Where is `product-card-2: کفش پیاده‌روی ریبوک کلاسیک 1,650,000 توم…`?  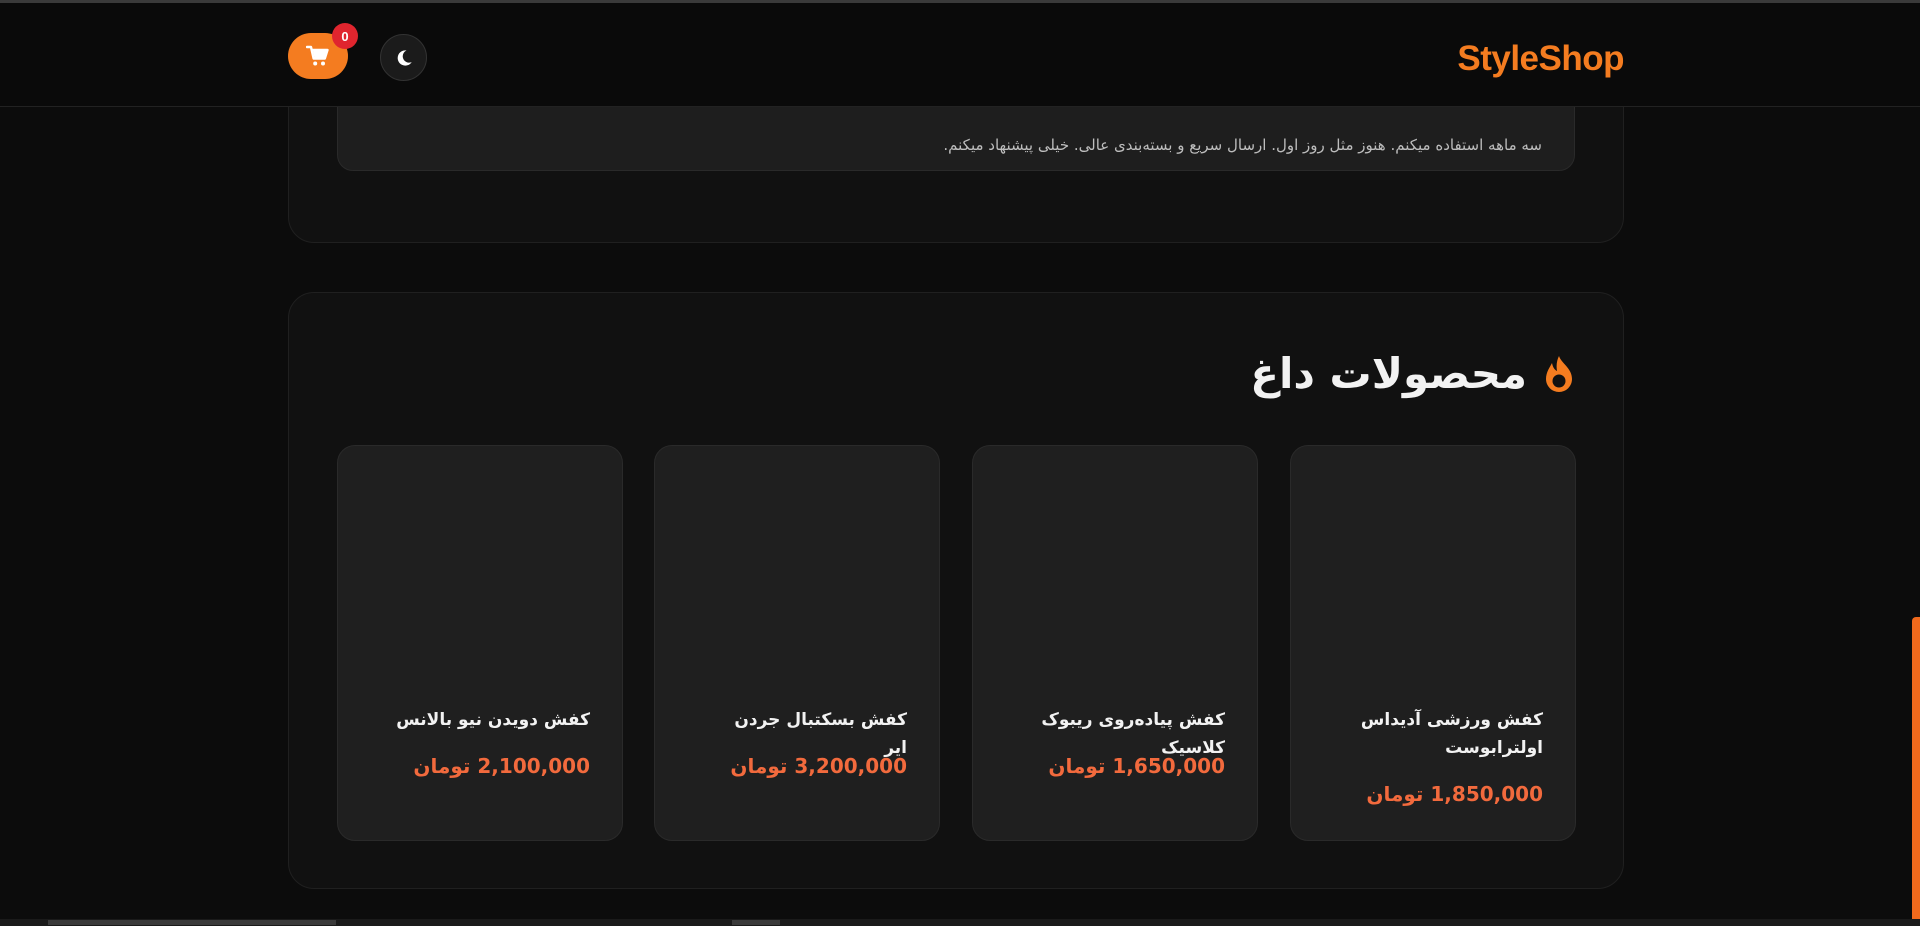 product-card-2: کفش پیاده‌روی ریبوک کلاسیک 1,650,000 توم… is located at coordinates (1115, 643).